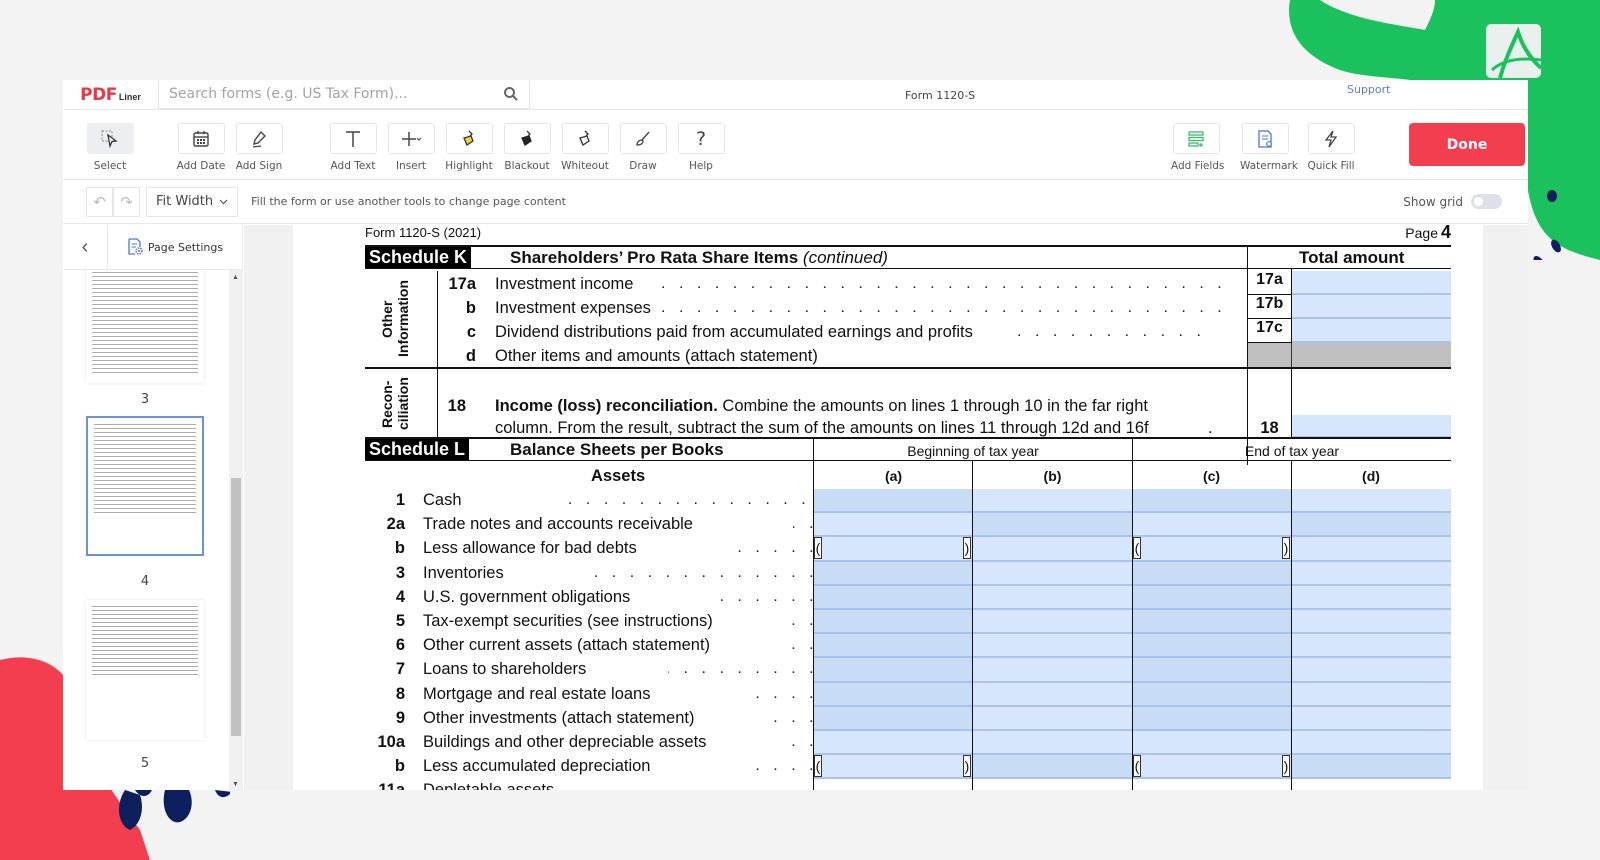  What do you see at coordinates (606, 406) in the screenshot?
I see `line-18-bold: Income (loss) reconciliation.` at bounding box center [606, 406].